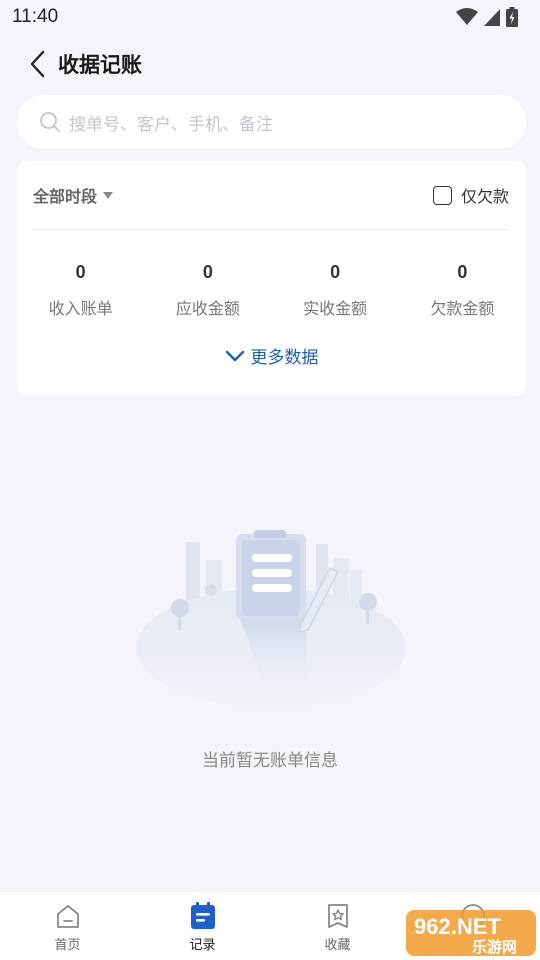 The image size is (540, 960). What do you see at coordinates (171, 124) in the screenshot?
I see `search-placeholder: 搜单号、客户、手机、备注` at bounding box center [171, 124].